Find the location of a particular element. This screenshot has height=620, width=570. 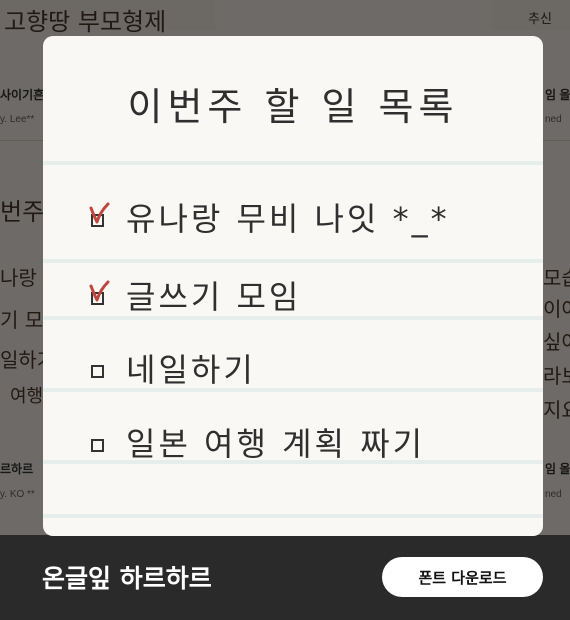

bg-left-line: 기 모 is located at coordinates (22, 320).